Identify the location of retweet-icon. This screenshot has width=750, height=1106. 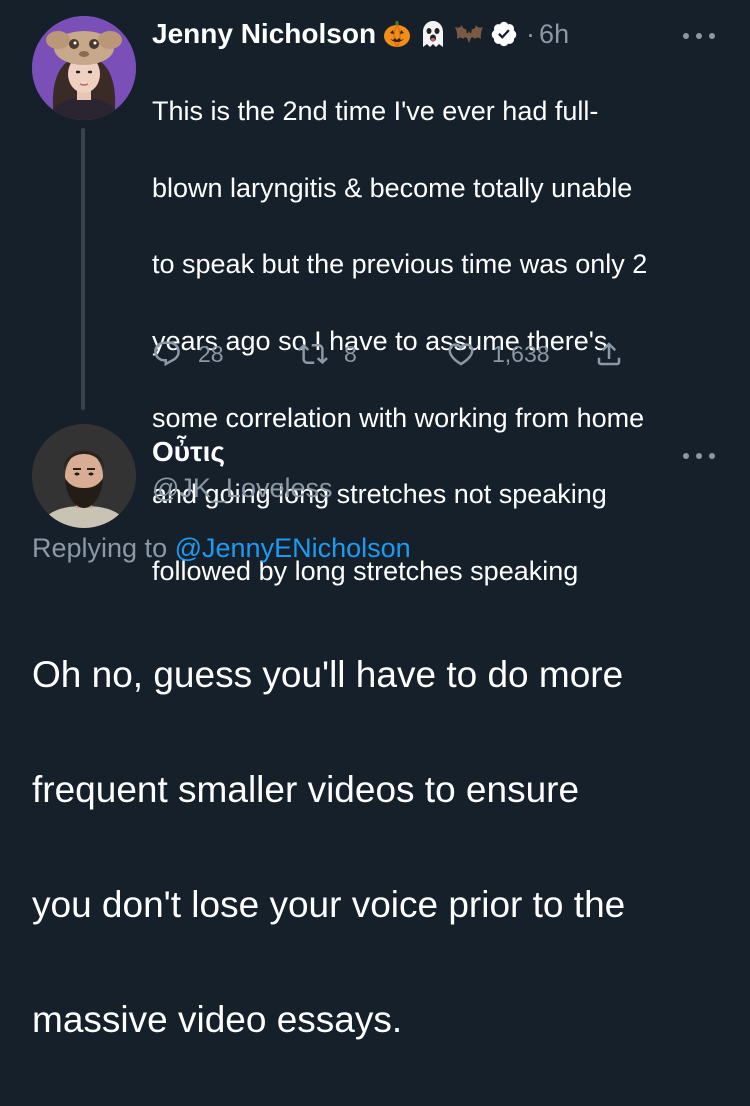
(313, 354).